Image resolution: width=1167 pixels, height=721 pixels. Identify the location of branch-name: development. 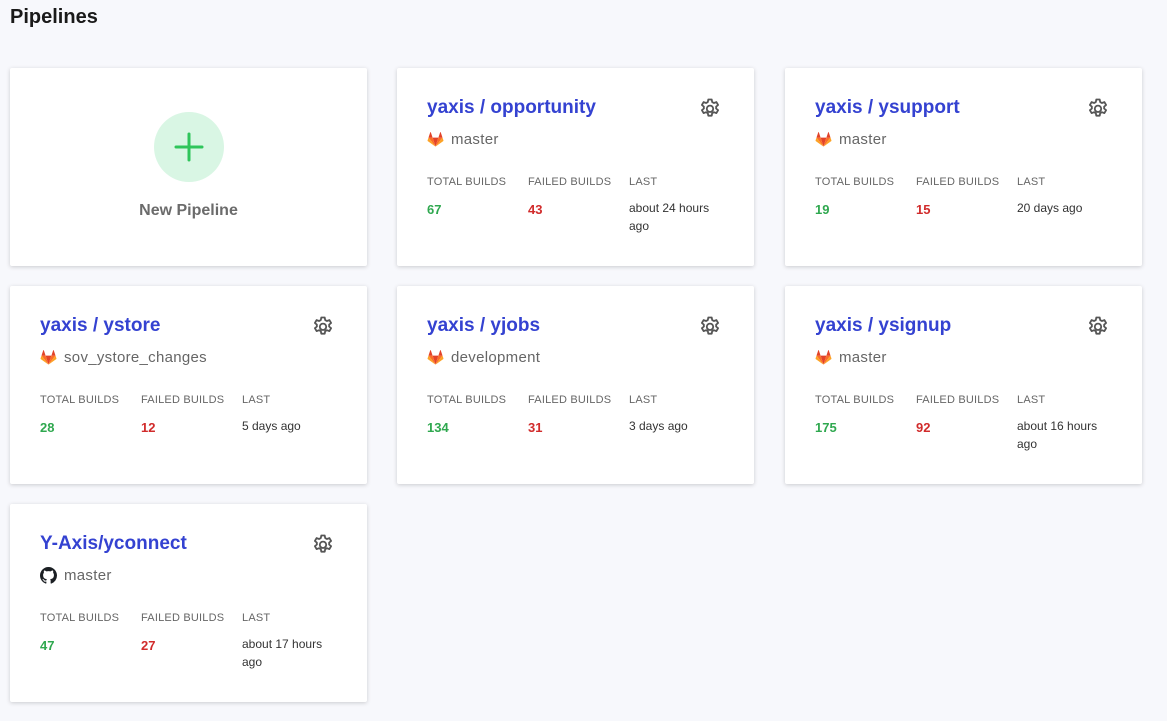
(496, 357).